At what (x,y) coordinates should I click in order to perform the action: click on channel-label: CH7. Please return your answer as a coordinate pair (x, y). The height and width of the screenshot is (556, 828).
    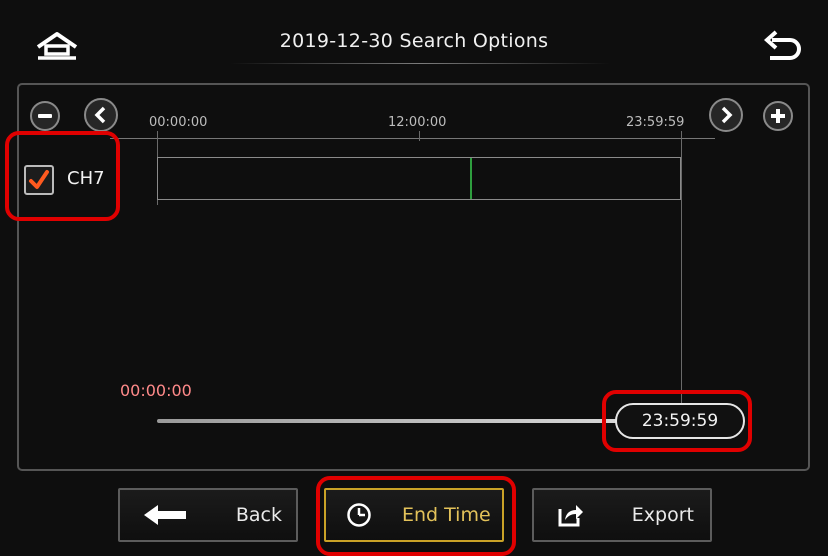
    Looking at the image, I should click on (86, 178).